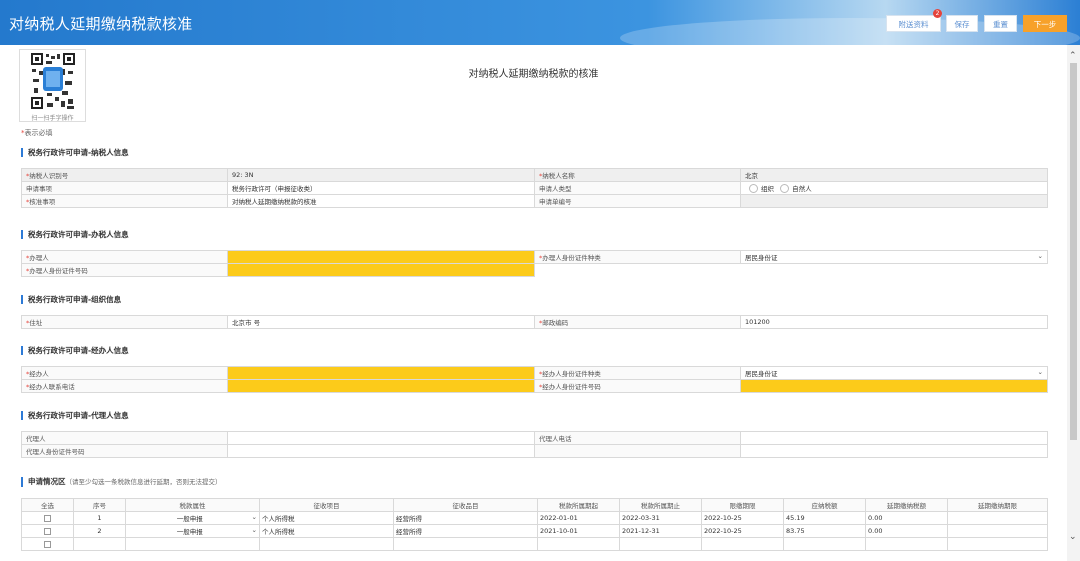 The image size is (1080, 561). I want to click on proxy-idno-label: 代理人身份证件号码, so click(124, 451).